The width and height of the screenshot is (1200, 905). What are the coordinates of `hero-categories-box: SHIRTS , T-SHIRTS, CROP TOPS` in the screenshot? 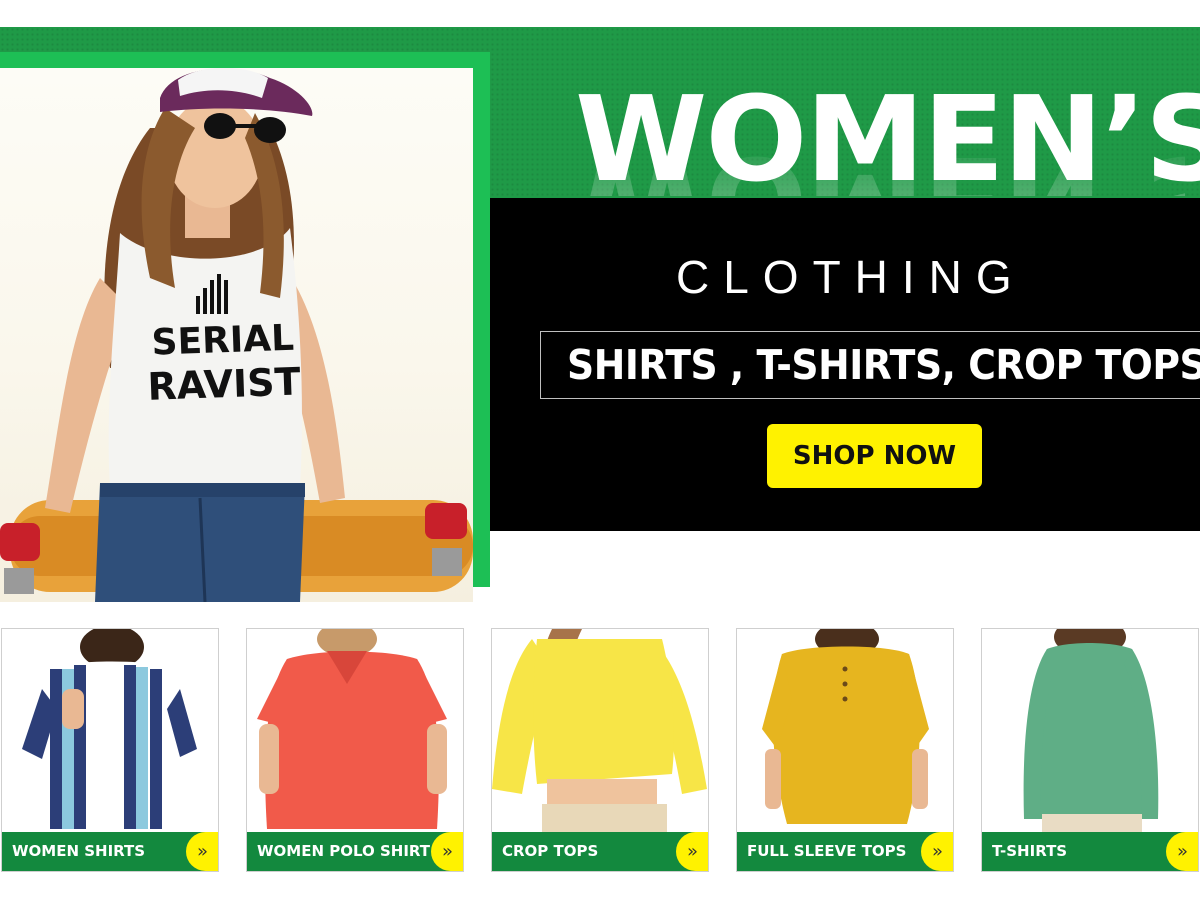 It's located at (870, 365).